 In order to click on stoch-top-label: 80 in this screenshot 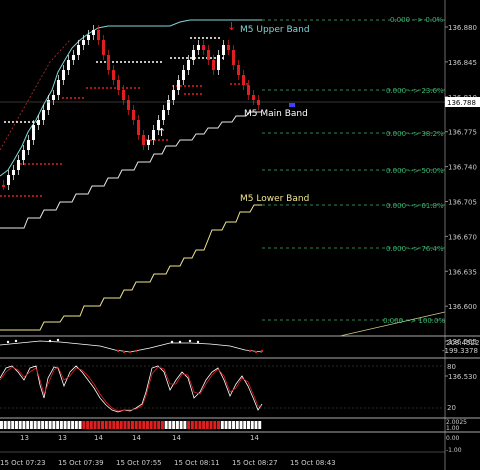, I will do `click(451, 367)`.